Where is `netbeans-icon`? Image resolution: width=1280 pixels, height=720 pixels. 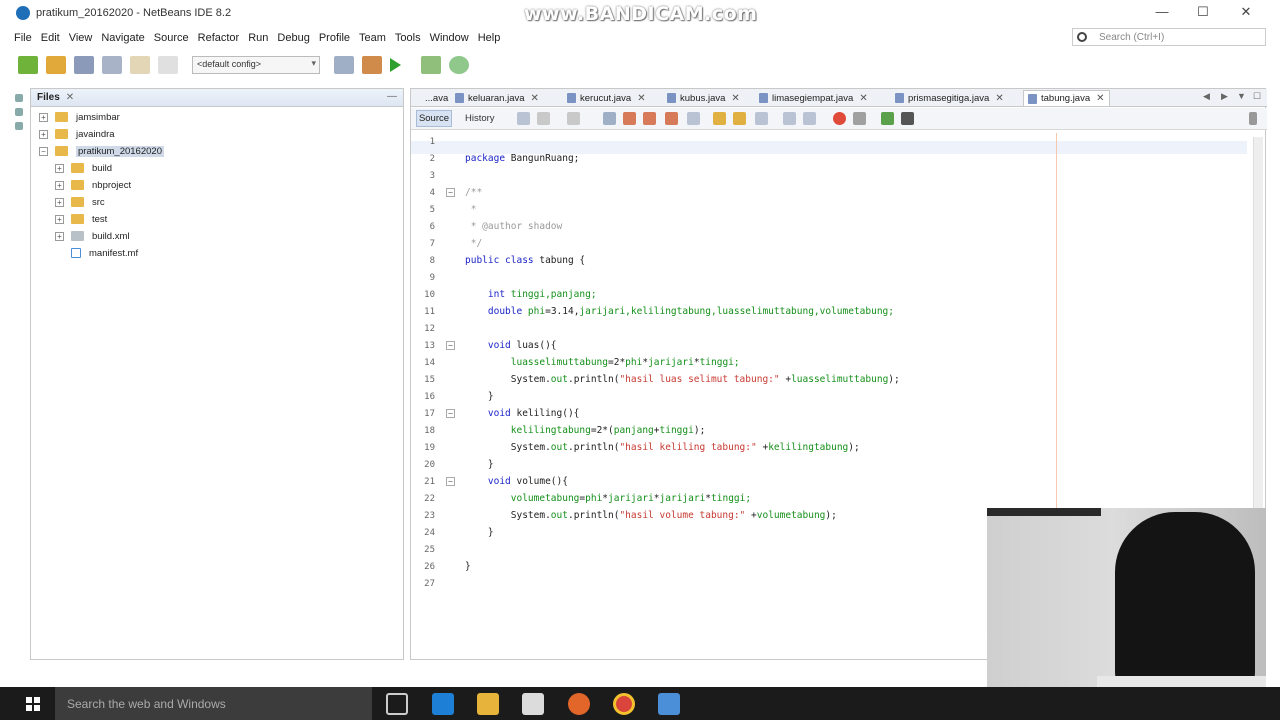
netbeans-icon is located at coordinates (669, 704).